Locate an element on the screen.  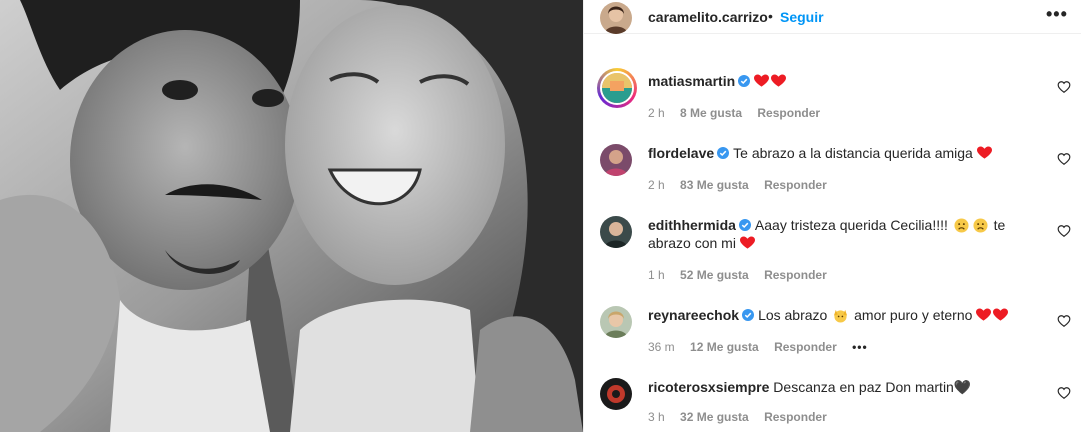
comment-time: 1 h is located at coordinates (656, 275).